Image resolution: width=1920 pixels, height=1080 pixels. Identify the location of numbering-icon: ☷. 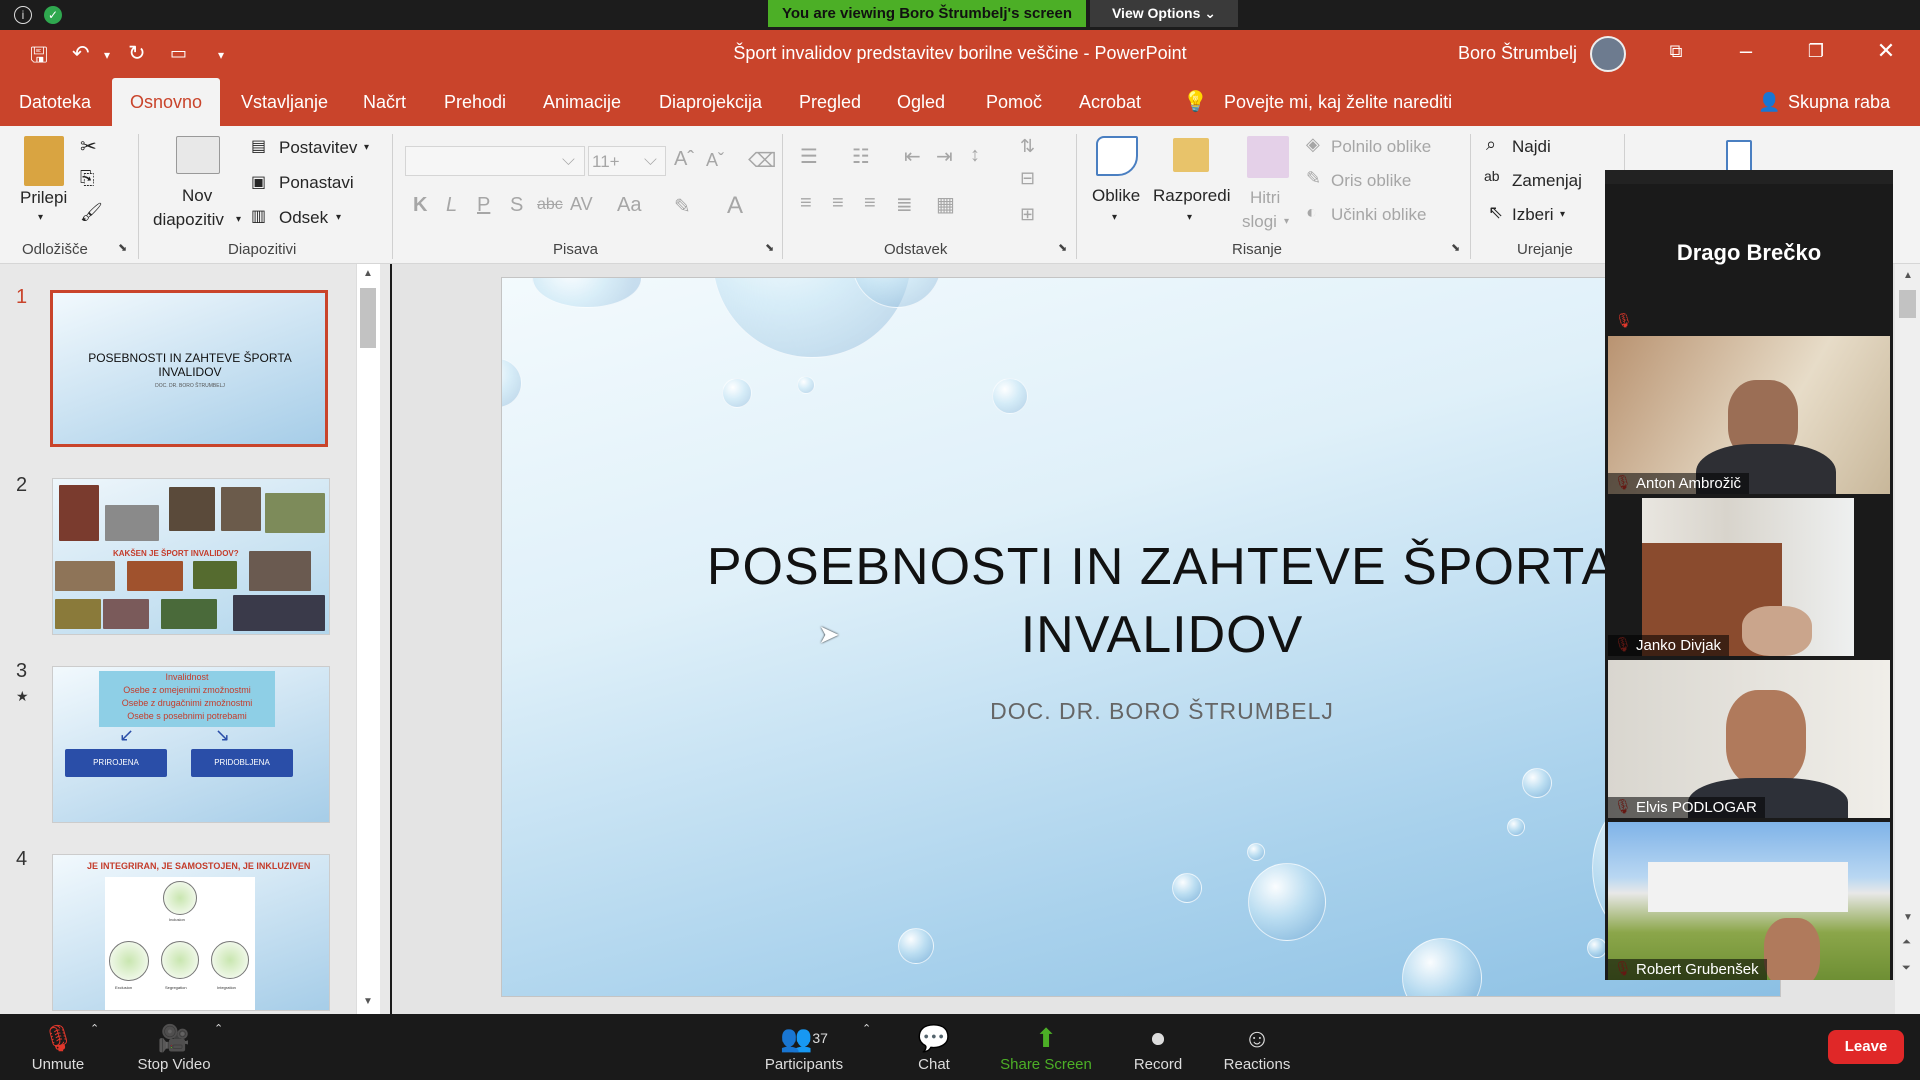
(861, 156).